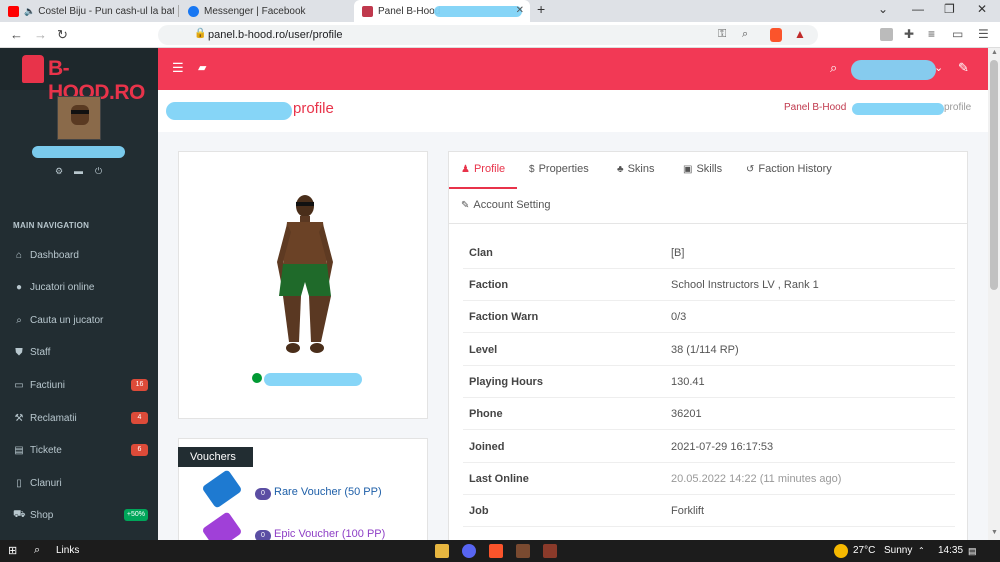 The image size is (1000, 562). I want to click on discord-icon, so click(469, 551).